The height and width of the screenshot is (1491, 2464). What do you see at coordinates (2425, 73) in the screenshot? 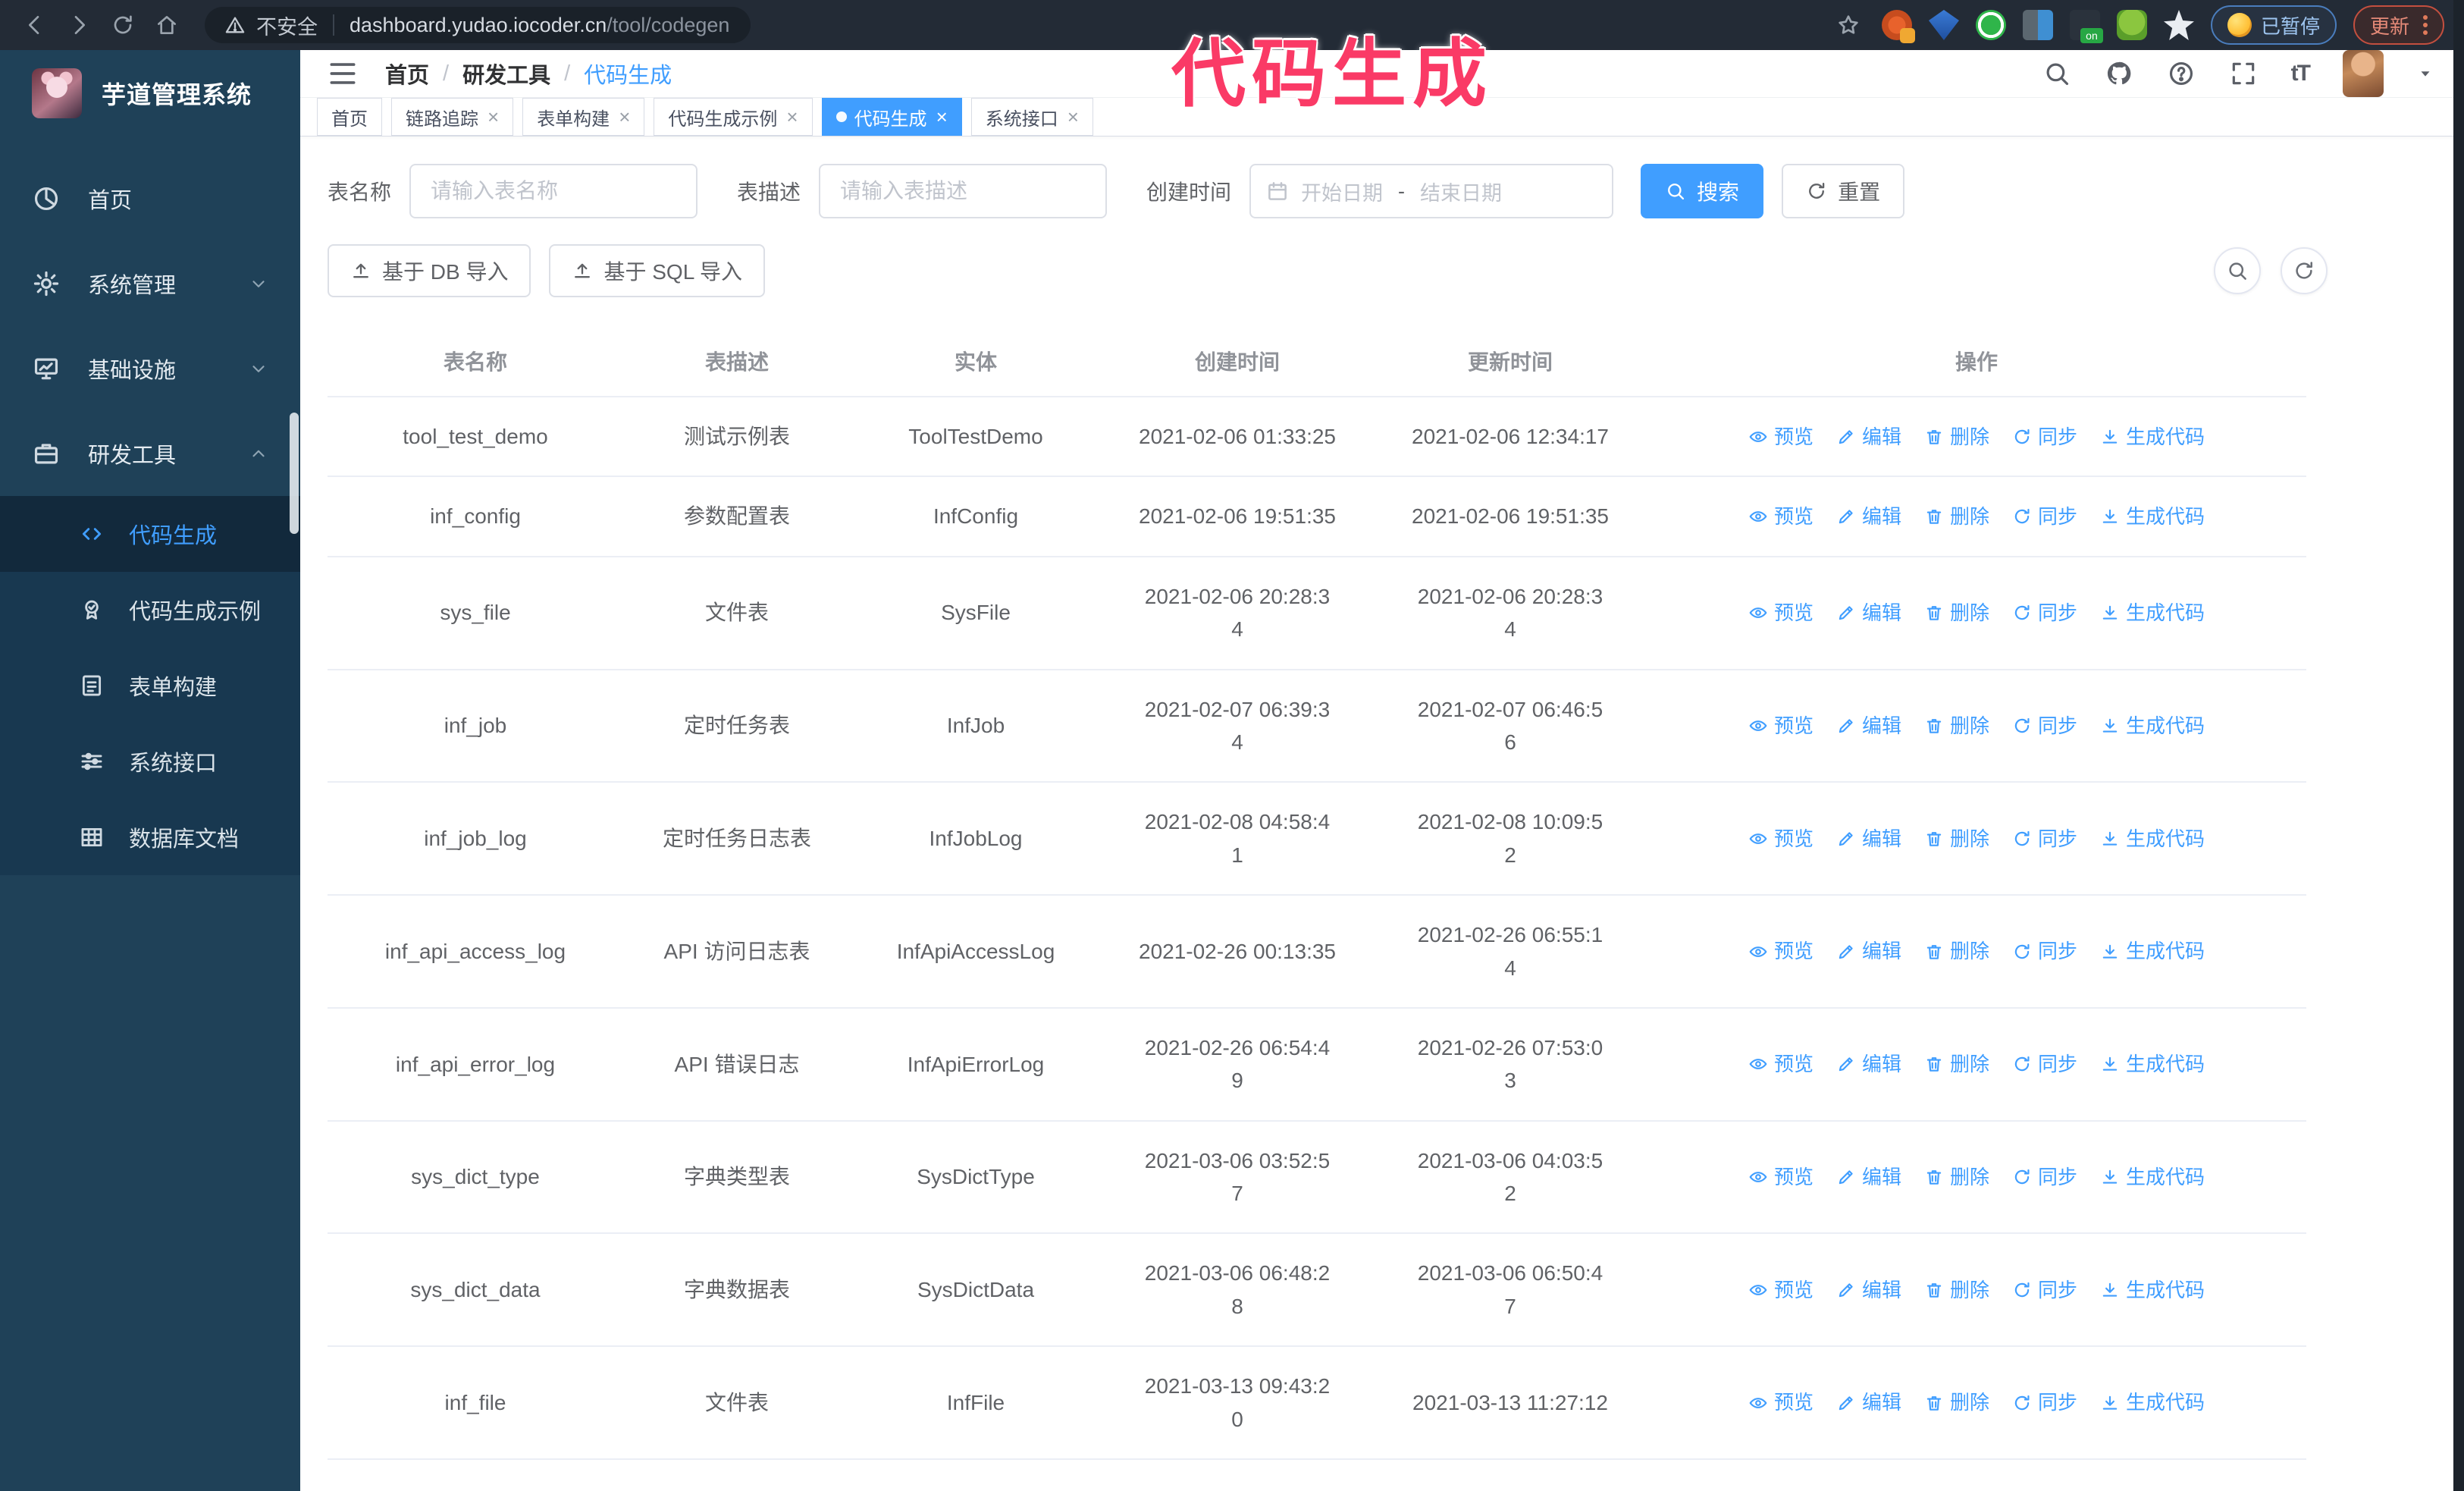
I see `caret-down-icon` at bounding box center [2425, 73].